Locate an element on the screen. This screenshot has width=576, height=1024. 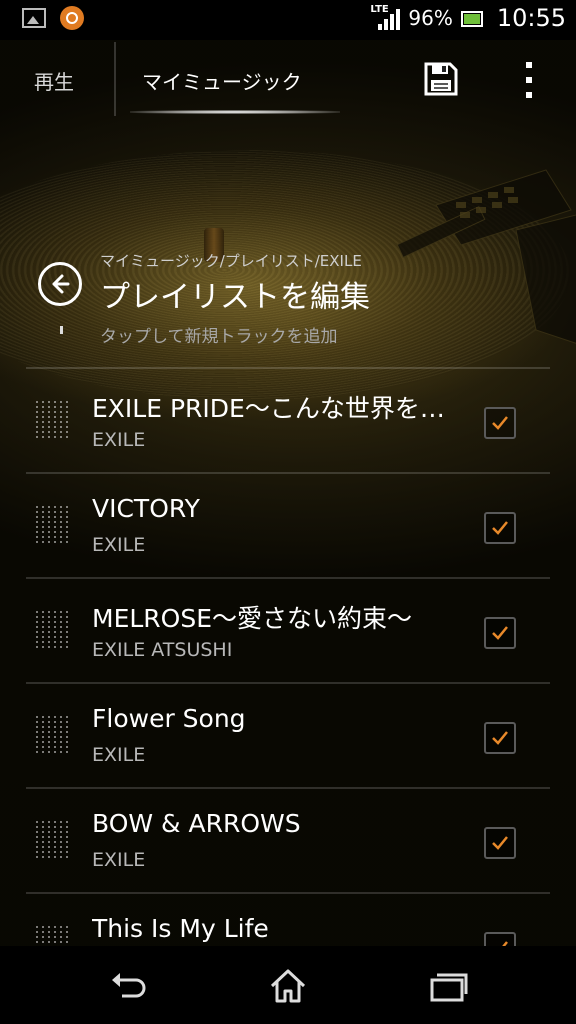
track-title: Flower Song is located at coordinates (169, 718).